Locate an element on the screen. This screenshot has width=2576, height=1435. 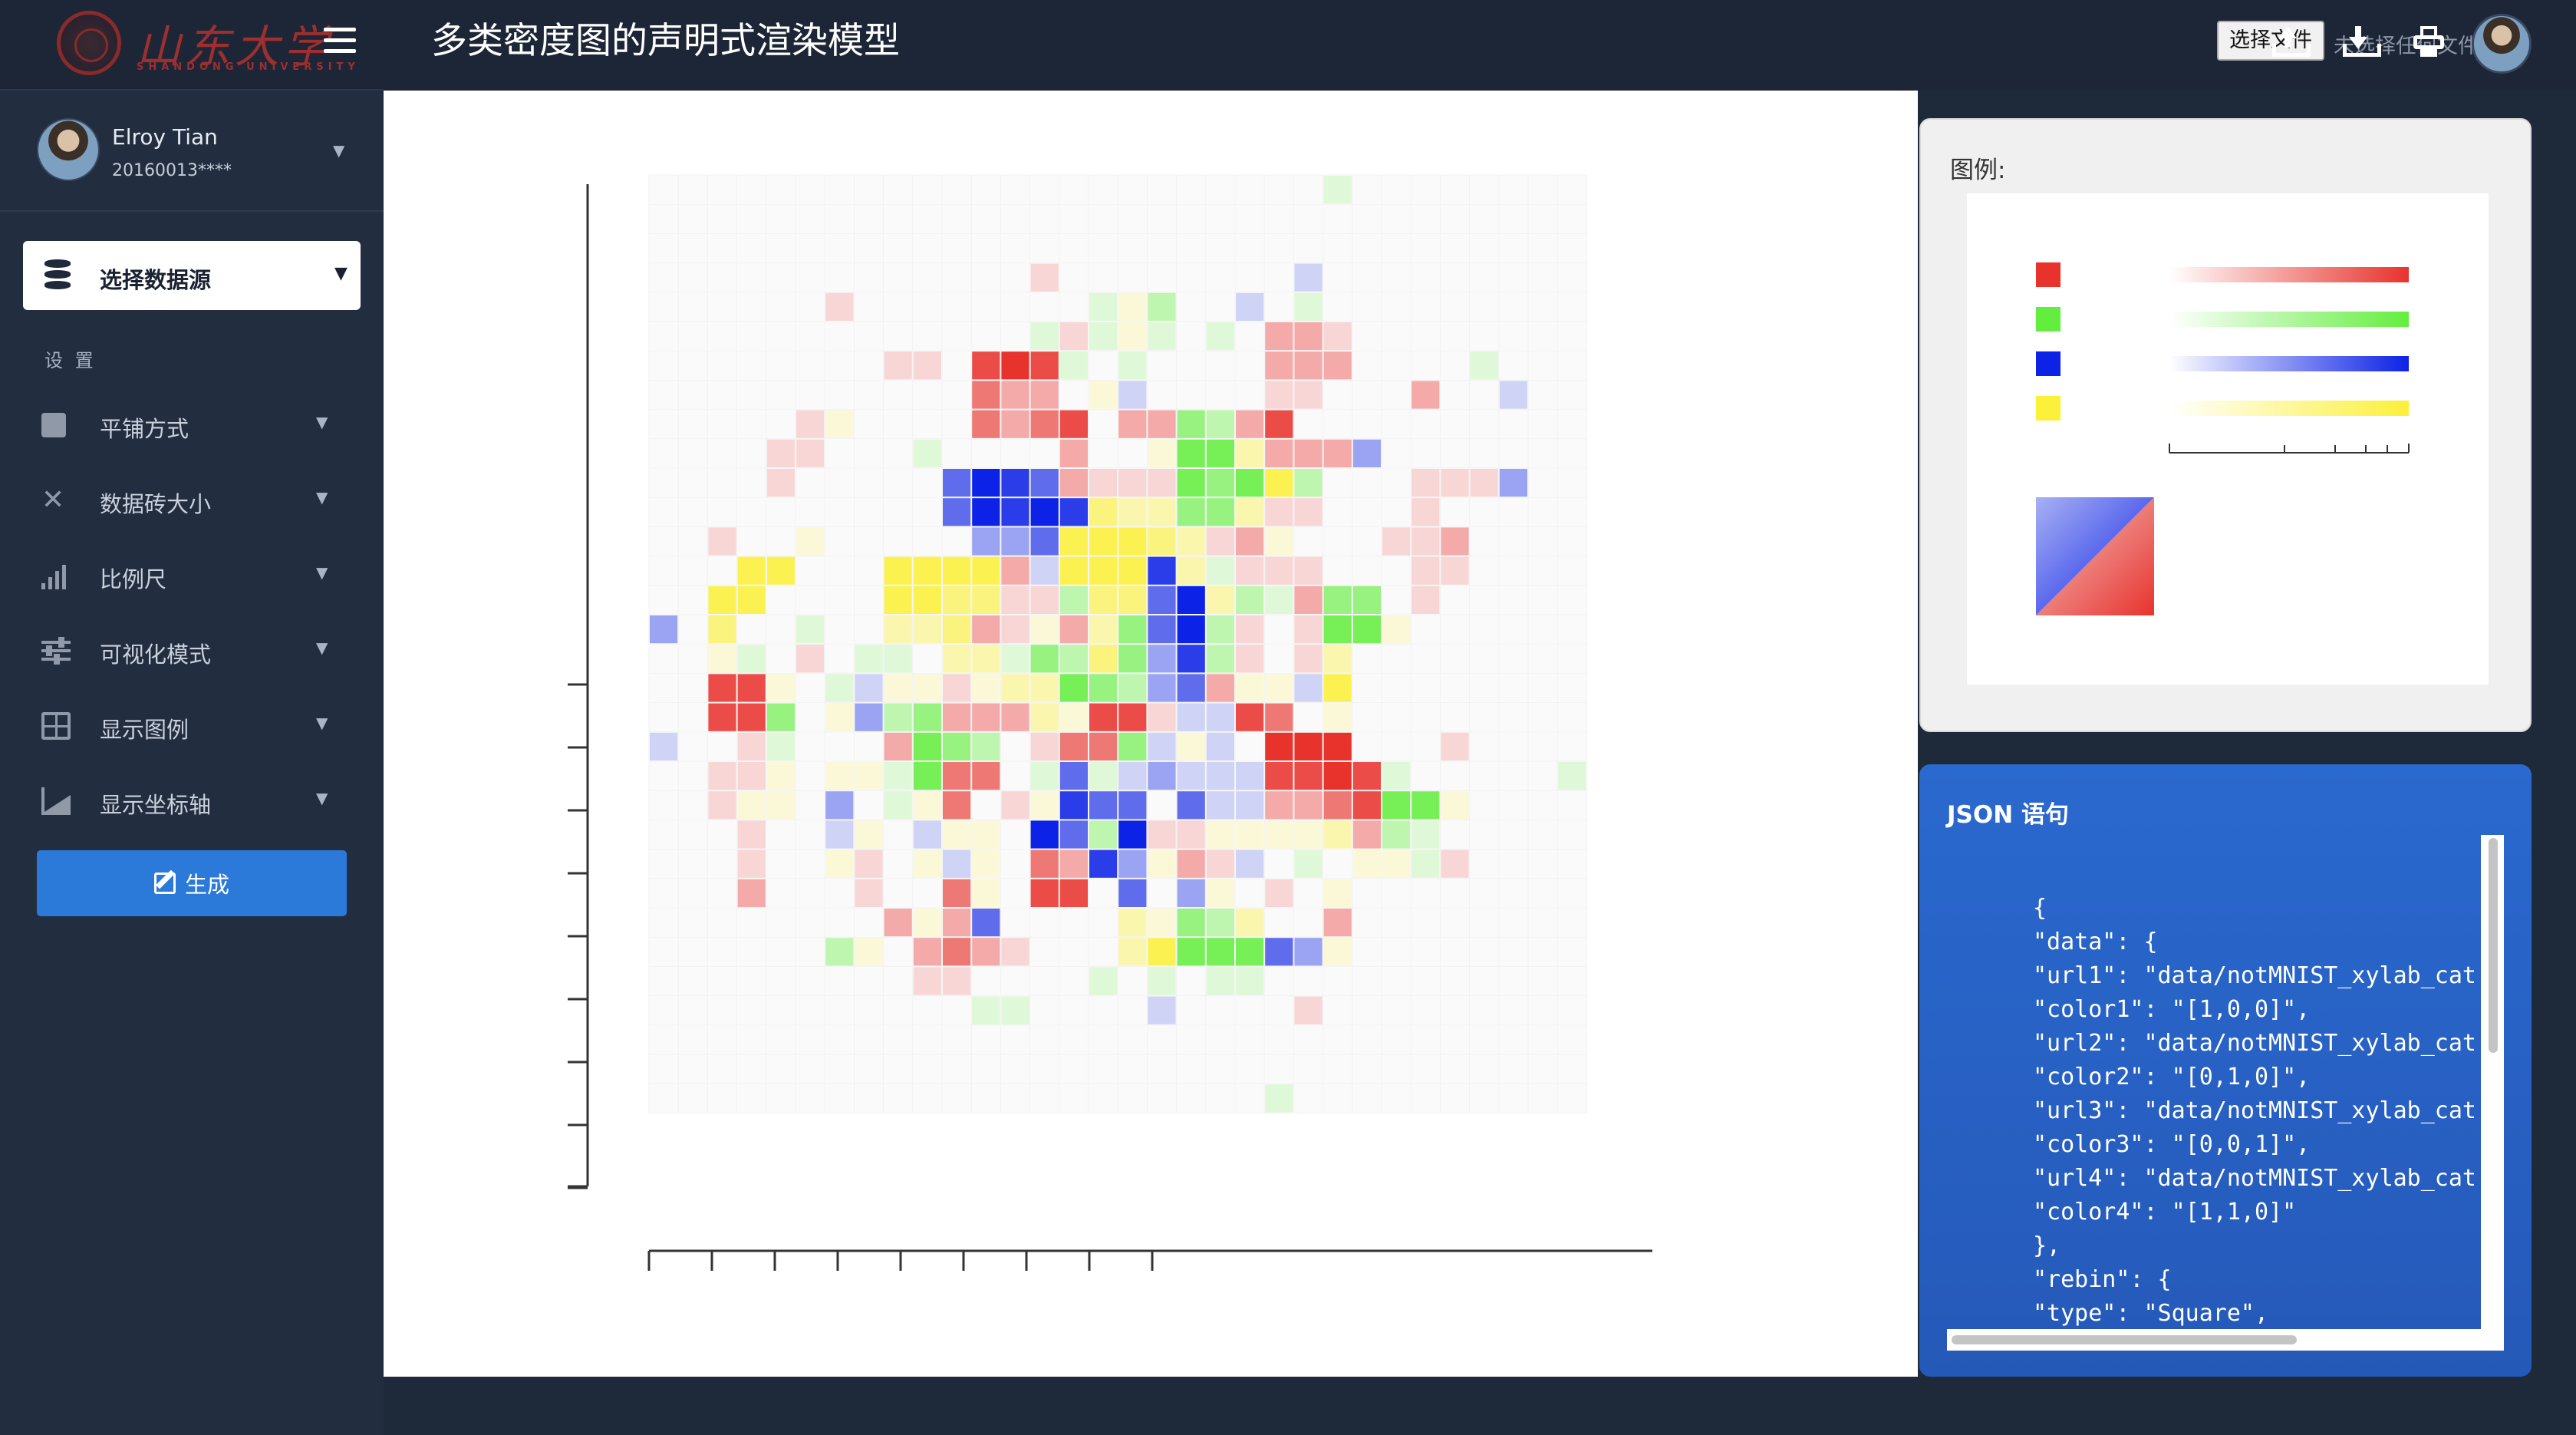
sidebar-item-vis-mode: 可视化模式 ▼ is located at coordinates (192, 650).